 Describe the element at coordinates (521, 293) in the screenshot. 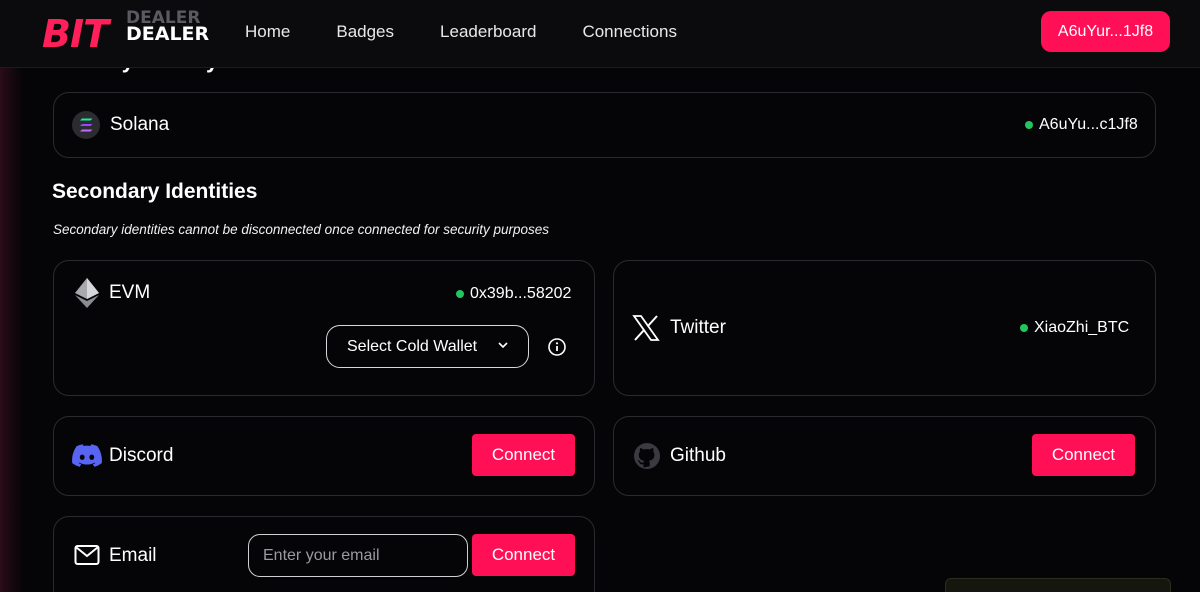

I see `evm-address-text: 0x39b...58202` at that location.